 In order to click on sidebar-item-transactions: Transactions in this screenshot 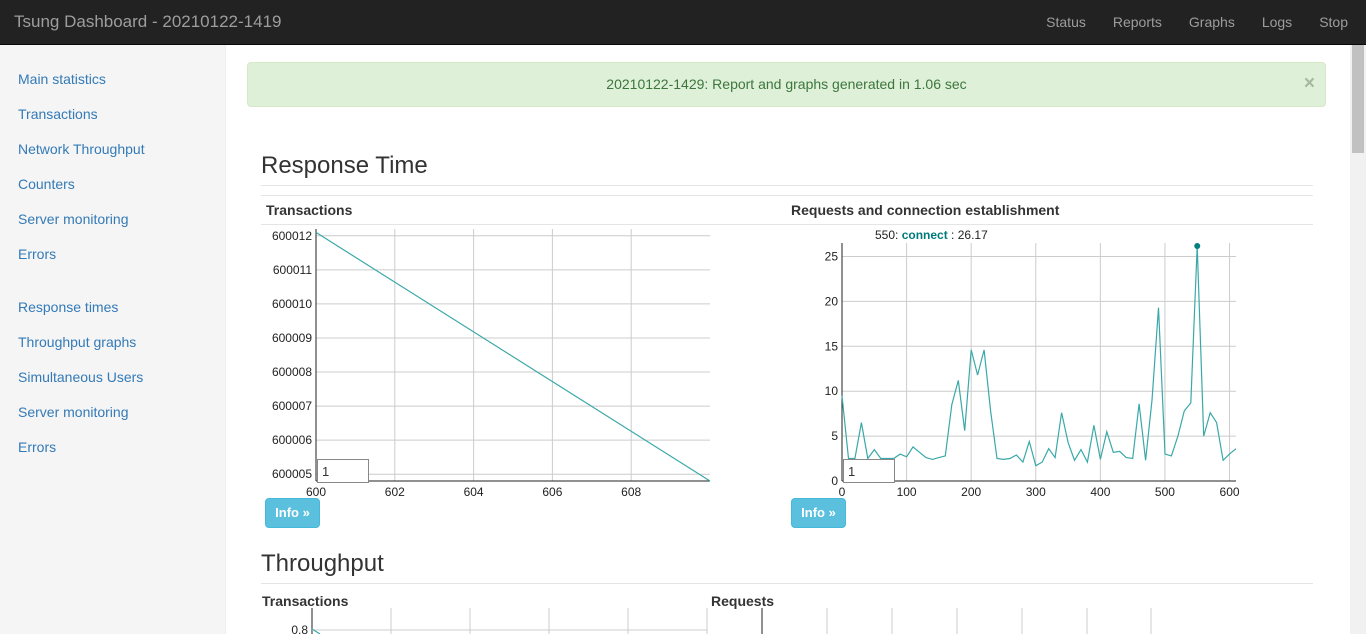, I will do `click(58, 114)`.